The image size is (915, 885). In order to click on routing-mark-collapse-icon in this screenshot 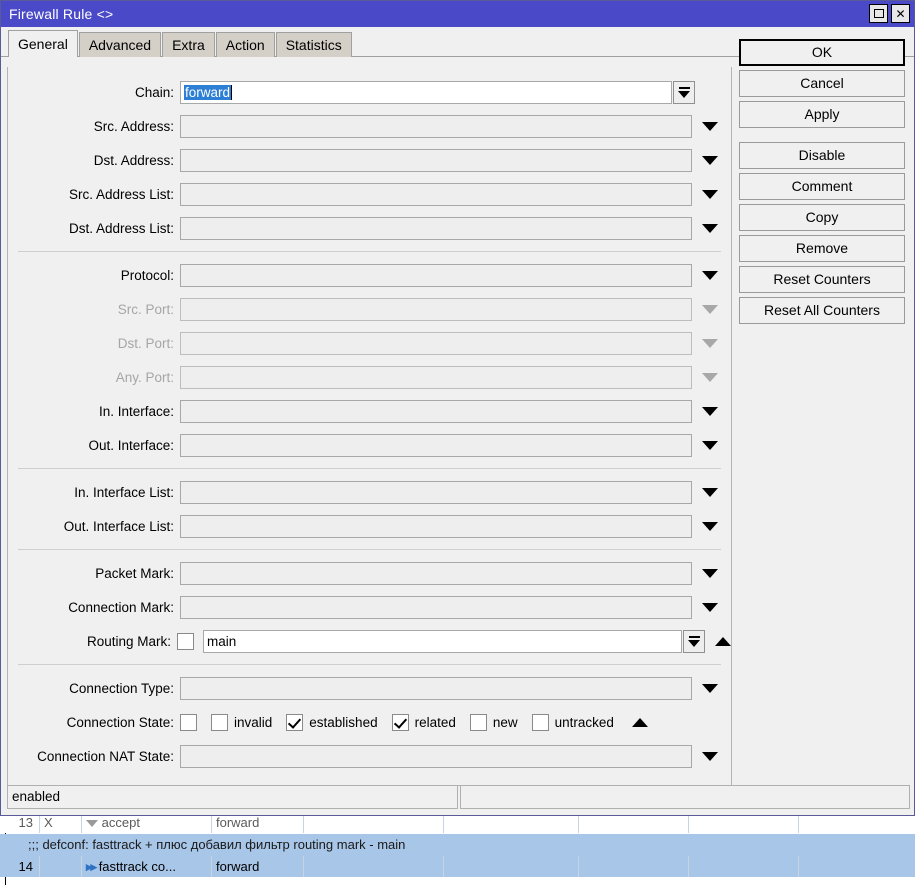, I will do `click(723, 641)`.